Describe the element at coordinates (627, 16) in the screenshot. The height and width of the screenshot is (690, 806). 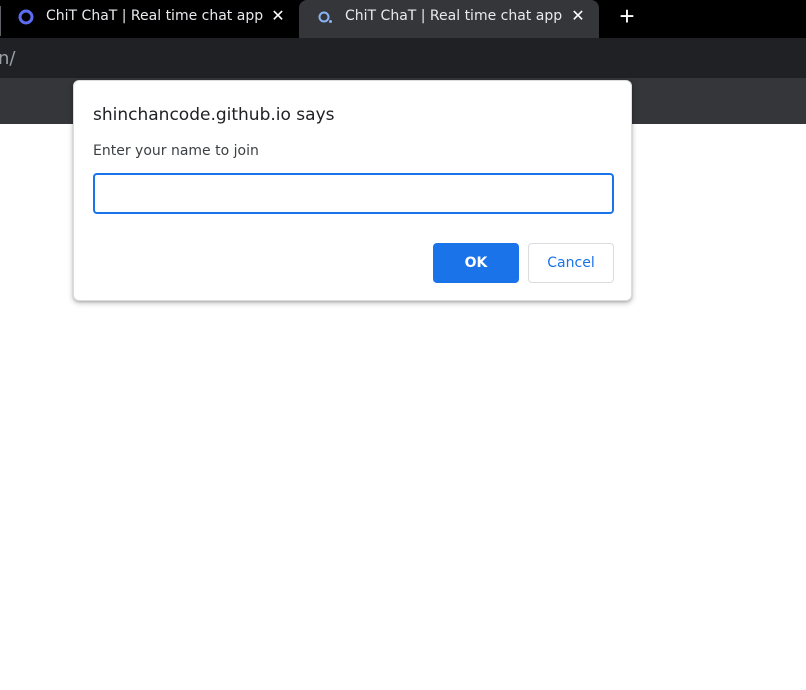
I see `new-tab-button: +` at that location.